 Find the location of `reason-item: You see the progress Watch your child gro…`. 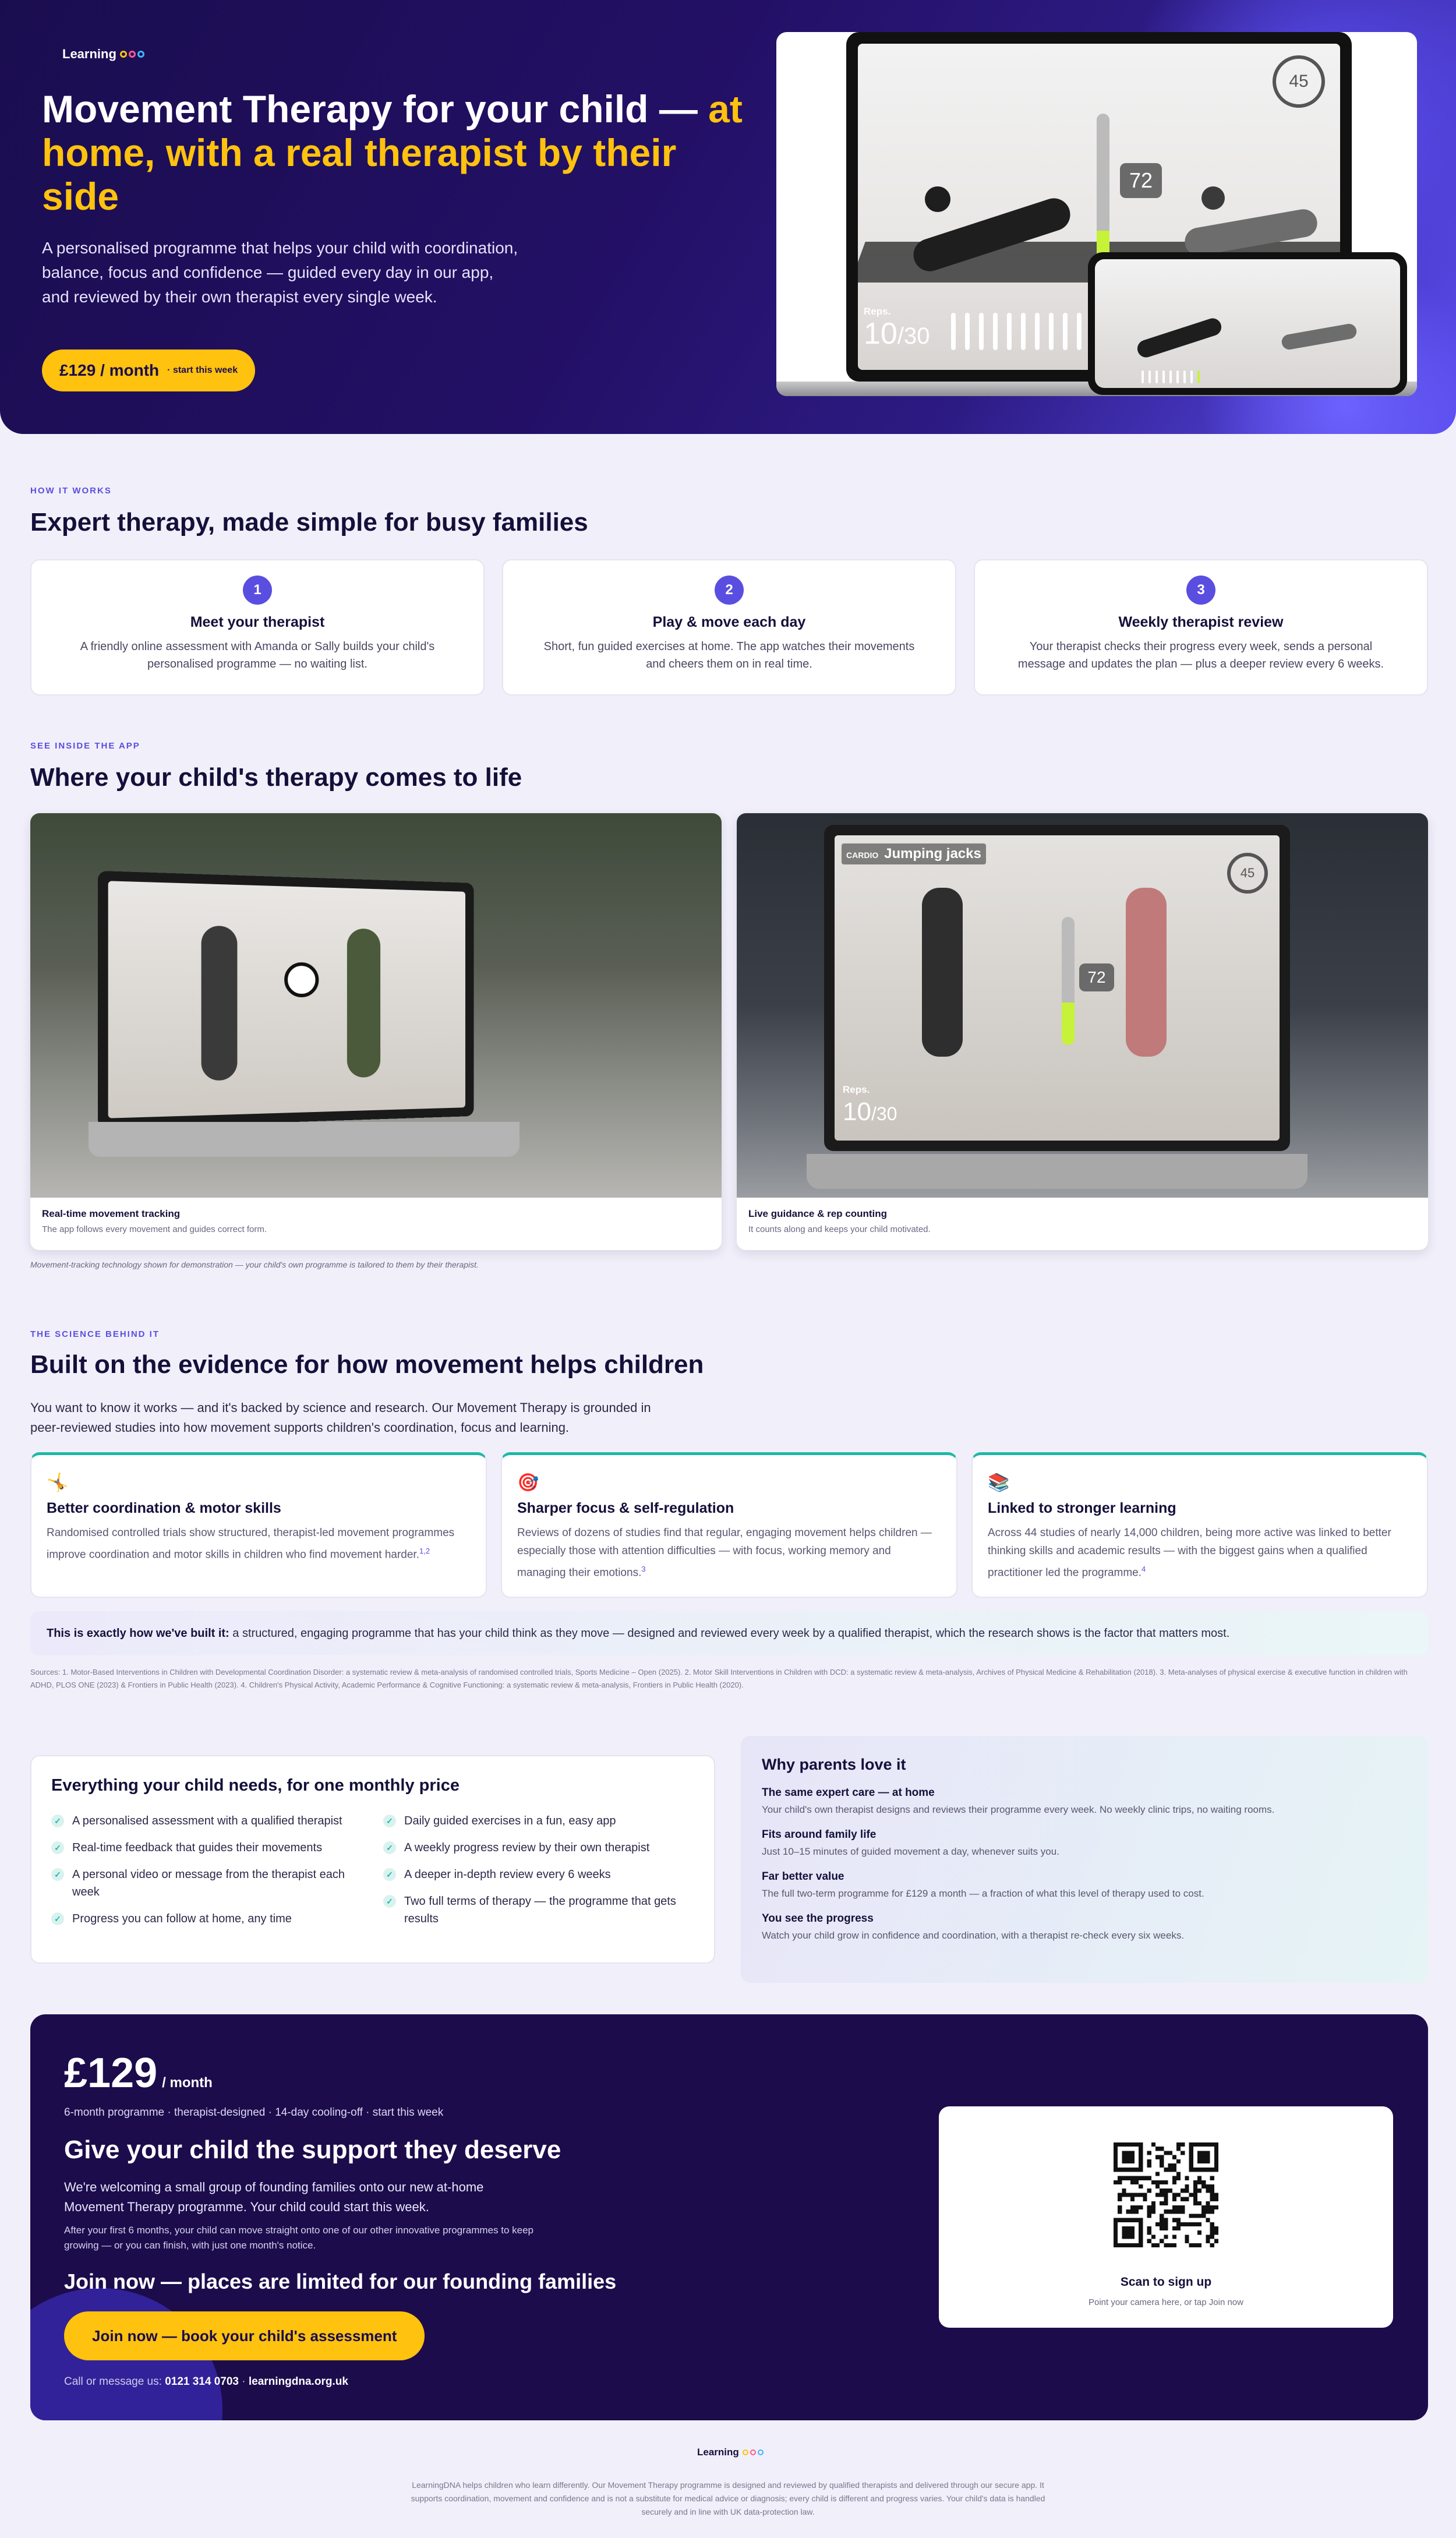

reason-item: You see the progress Watch your child gro… is located at coordinates (973, 1926).